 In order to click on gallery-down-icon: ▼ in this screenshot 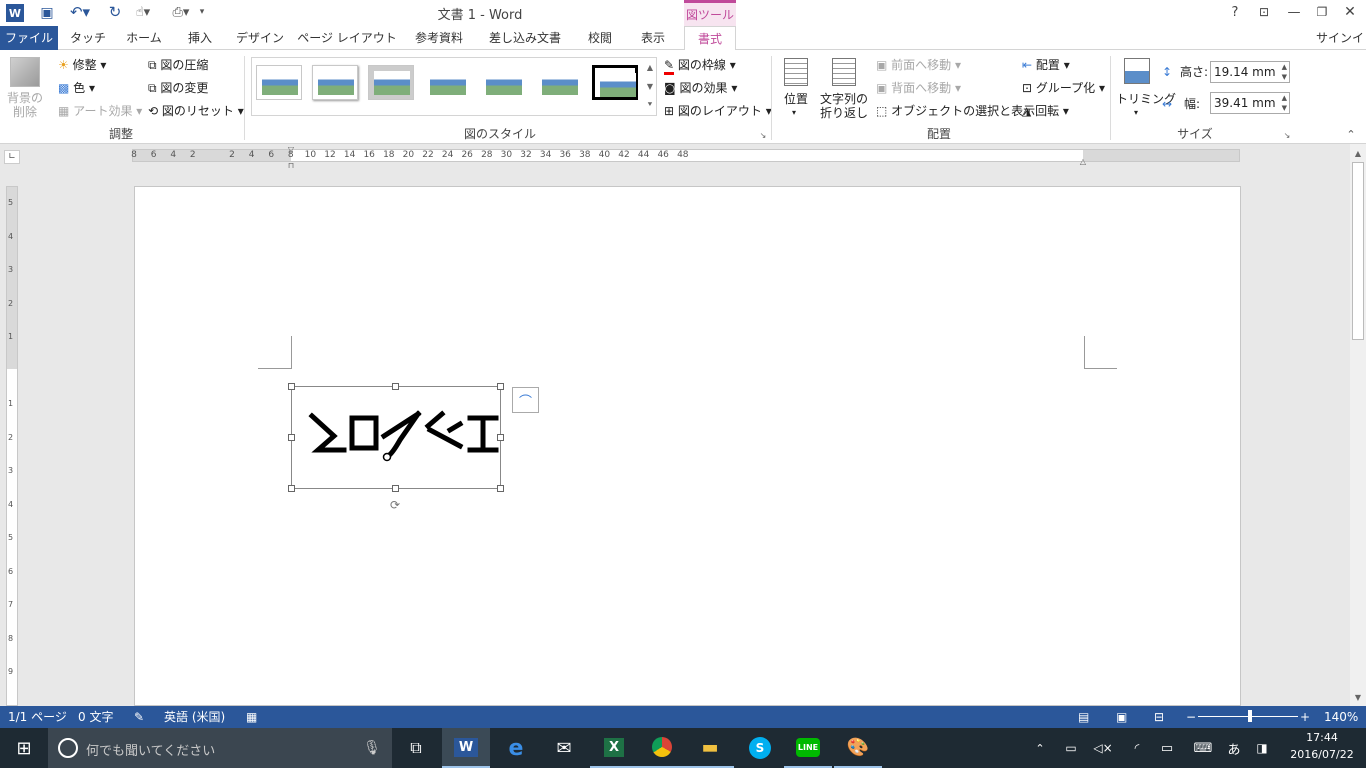, I will do `click(650, 86)`.